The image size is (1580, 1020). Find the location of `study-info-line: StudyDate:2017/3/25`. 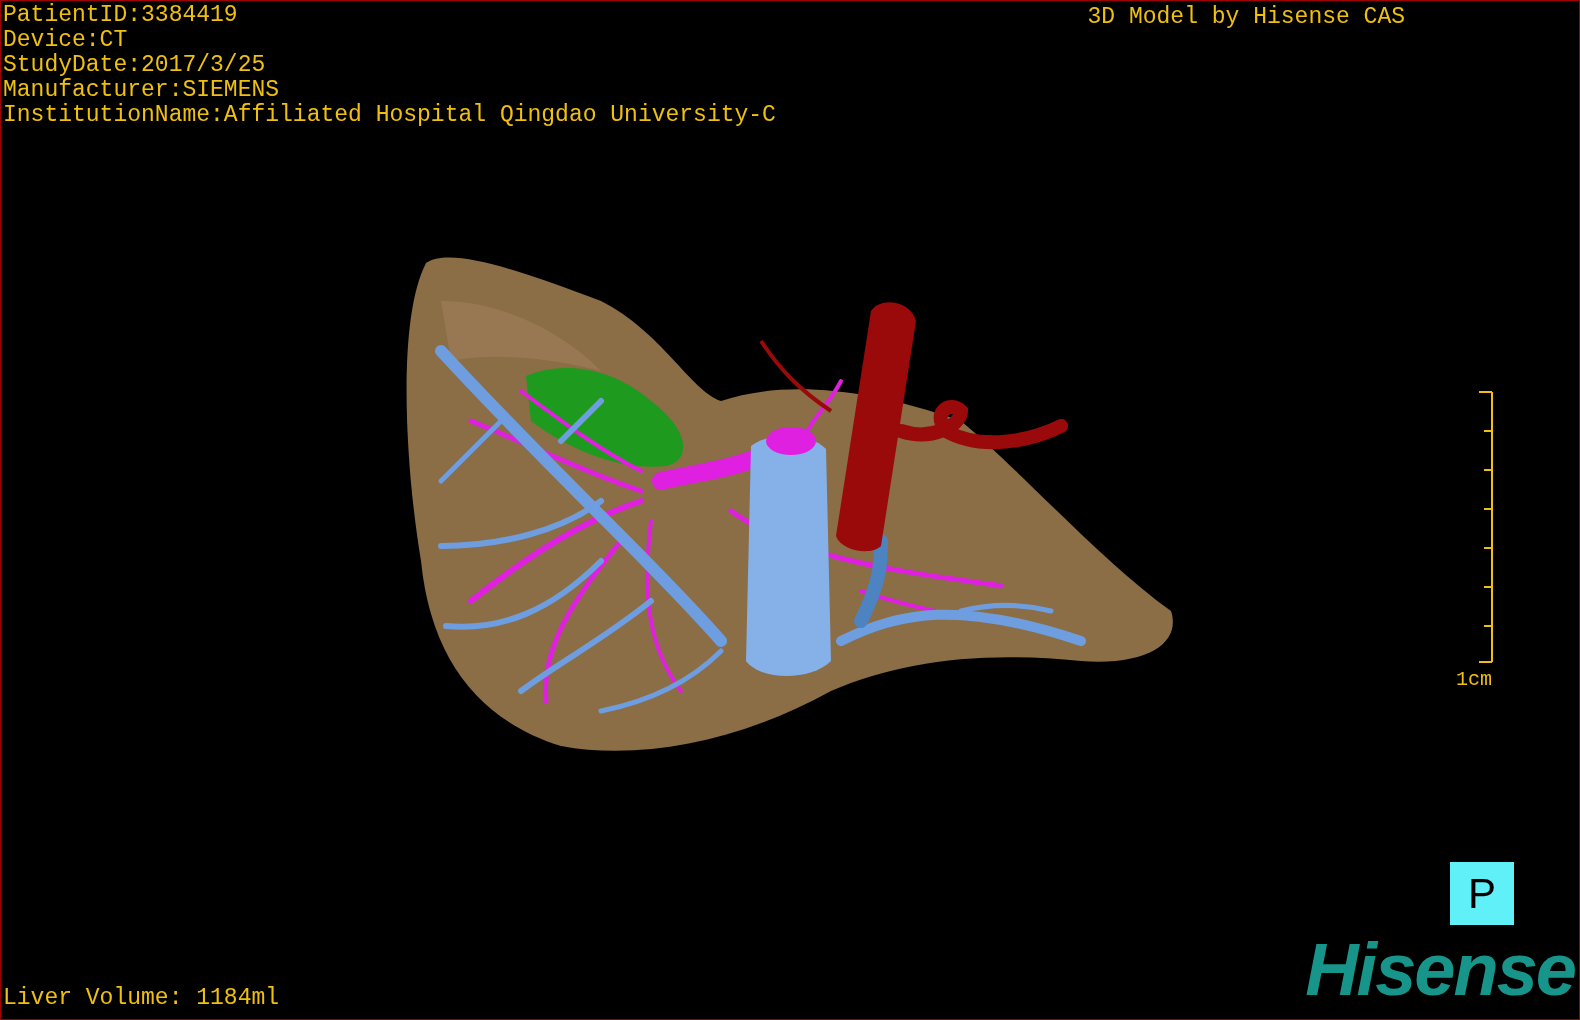

study-info-line: StudyDate:2017/3/25 is located at coordinates (134, 65).